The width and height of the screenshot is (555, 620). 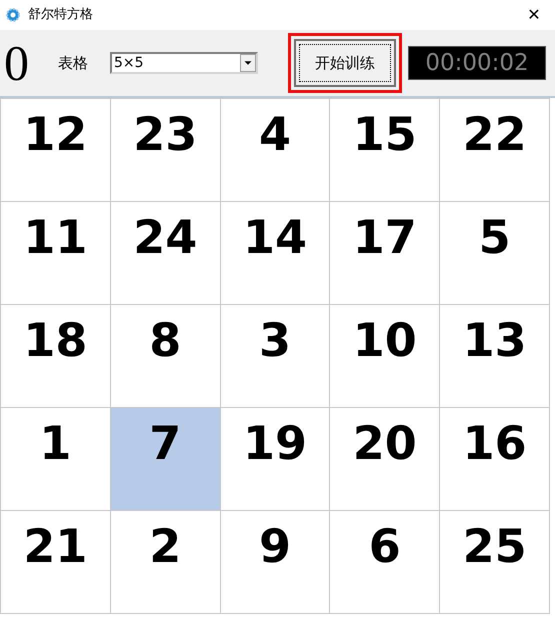 What do you see at coordinates (165, 458) in the screenshot?
I see `number-cell: 7` at bounding box center [165, 458].